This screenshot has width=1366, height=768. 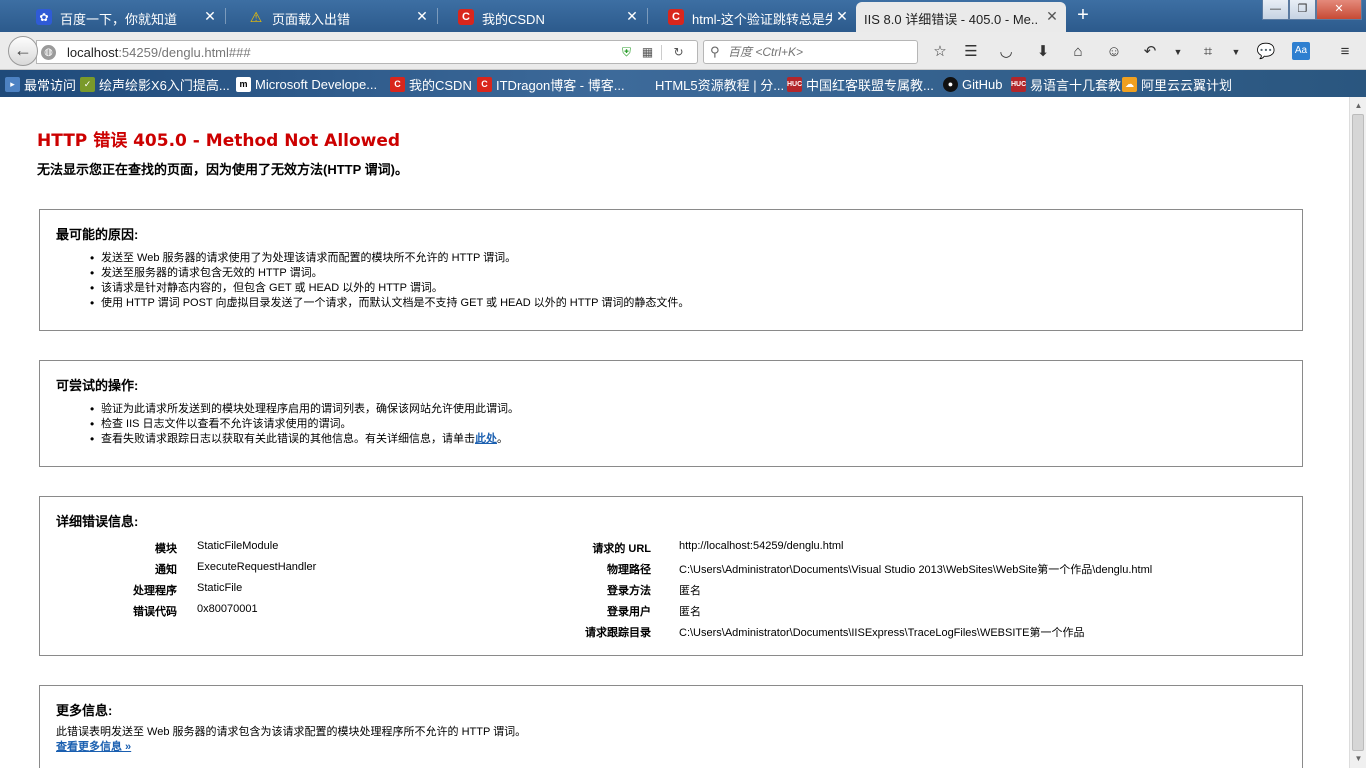 I want to click on shield-icon: ⛨, so click(x=626, y=52).